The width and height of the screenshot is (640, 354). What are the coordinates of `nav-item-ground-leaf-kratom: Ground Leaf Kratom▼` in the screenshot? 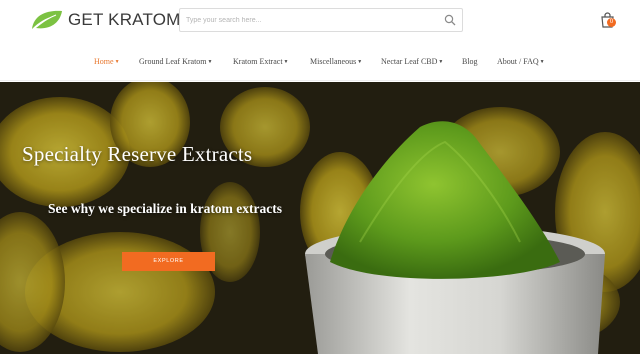 It's located at (175, 61).